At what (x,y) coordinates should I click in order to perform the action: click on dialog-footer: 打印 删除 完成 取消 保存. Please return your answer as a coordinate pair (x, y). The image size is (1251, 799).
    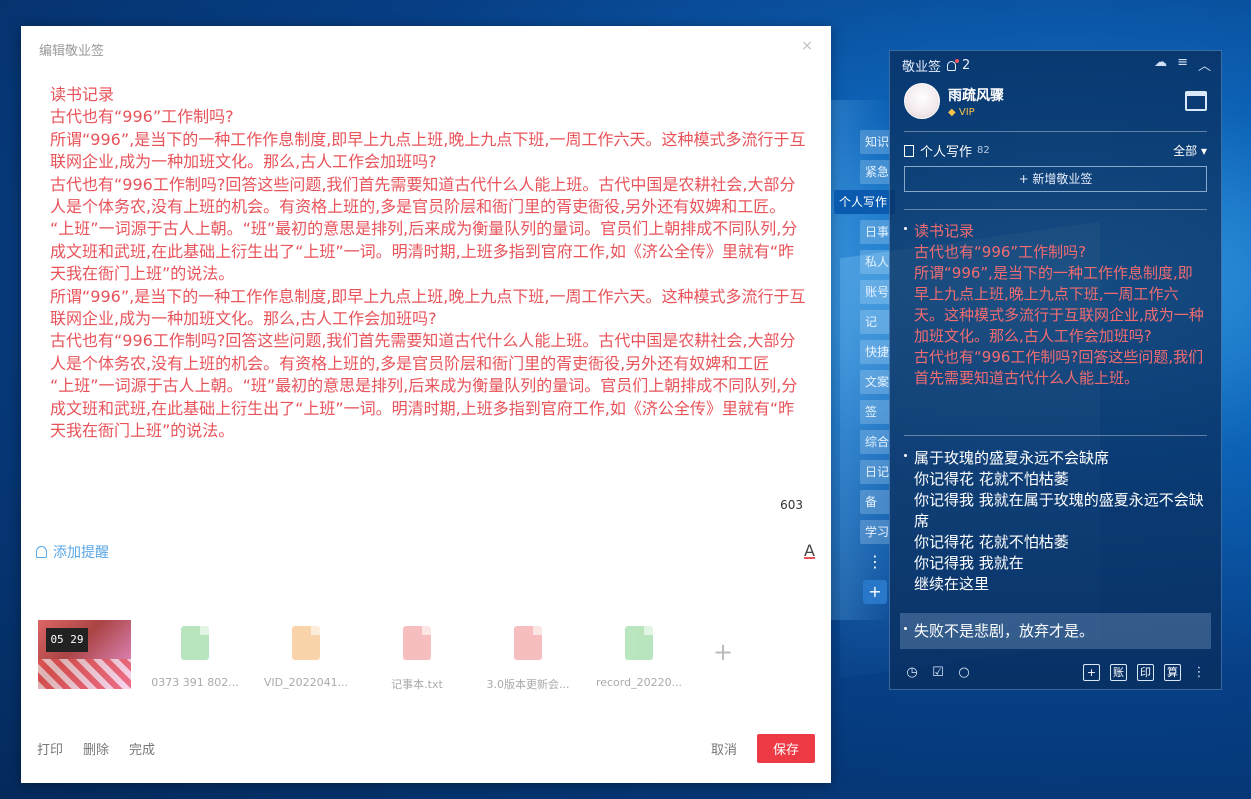
    Looking at the image, I should click on (426, 748).